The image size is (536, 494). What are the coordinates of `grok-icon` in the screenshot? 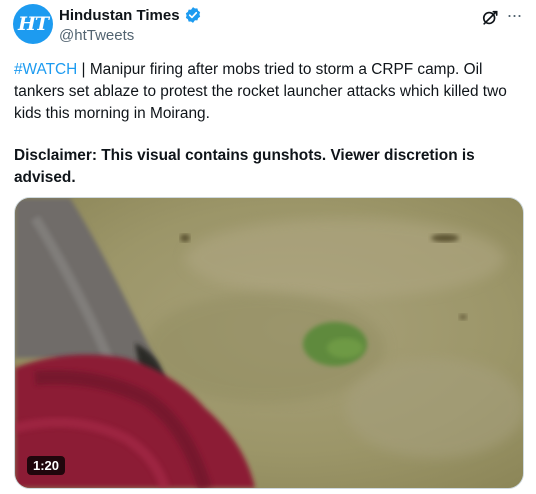 It's located at (490, 18).